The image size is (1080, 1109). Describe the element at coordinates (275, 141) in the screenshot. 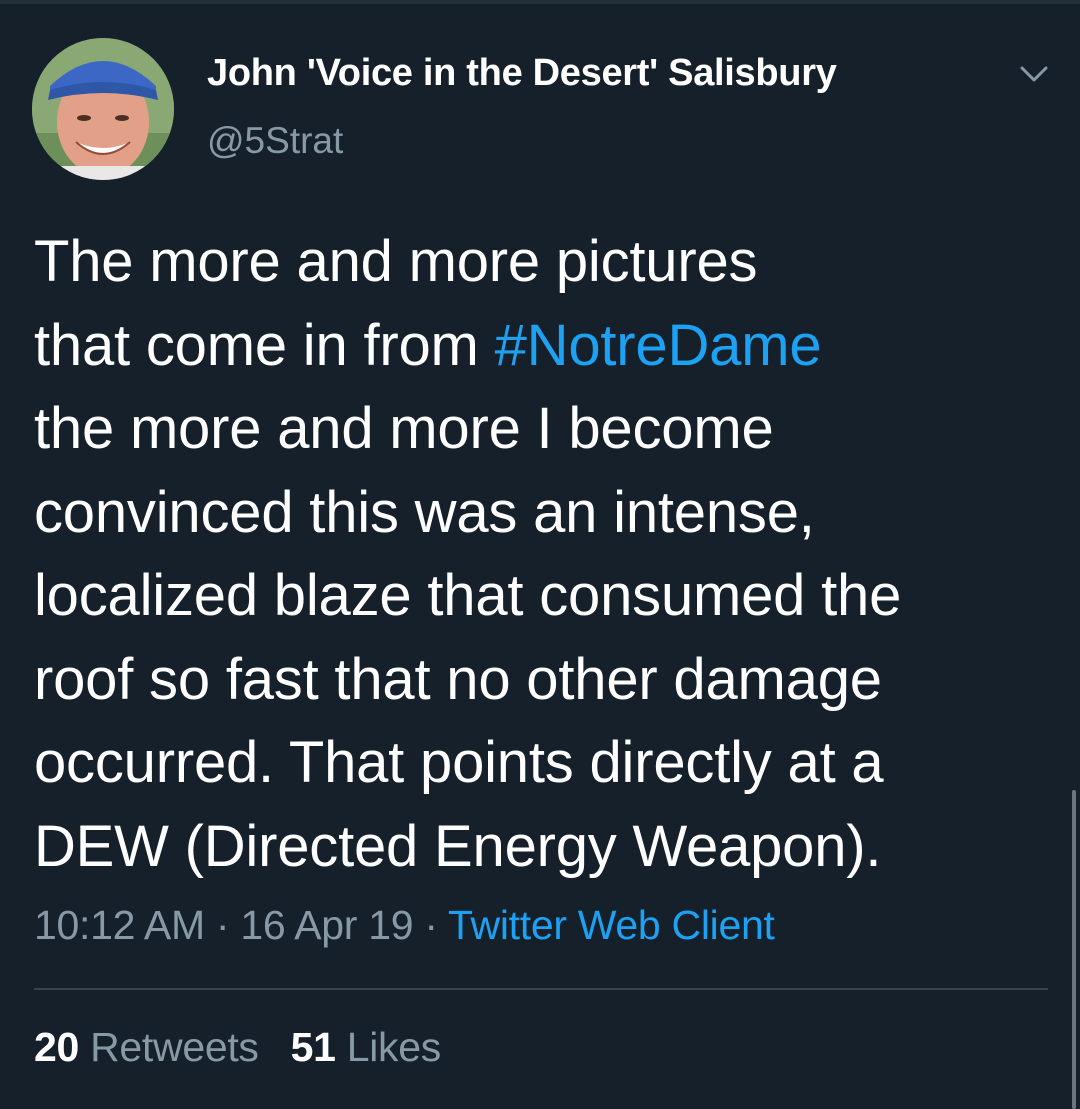

I see `author-handle: @5Strat` at that location.